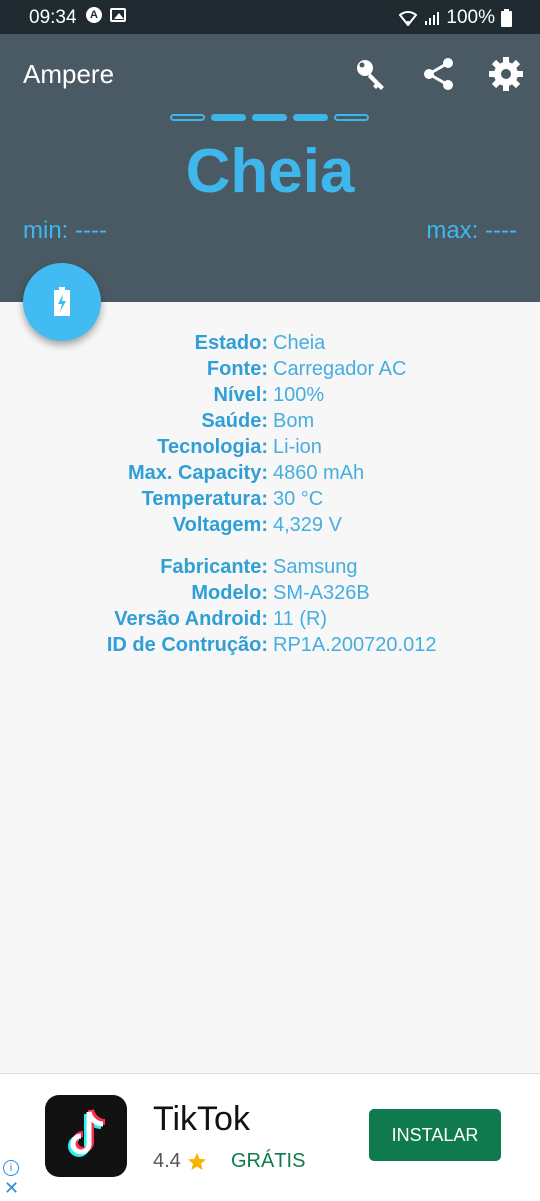  Describe the element at coordinates (270, 475) in the screenshot. I see `info-row-max-capacity: Max. Capacity: 4860 mAh` at that location.